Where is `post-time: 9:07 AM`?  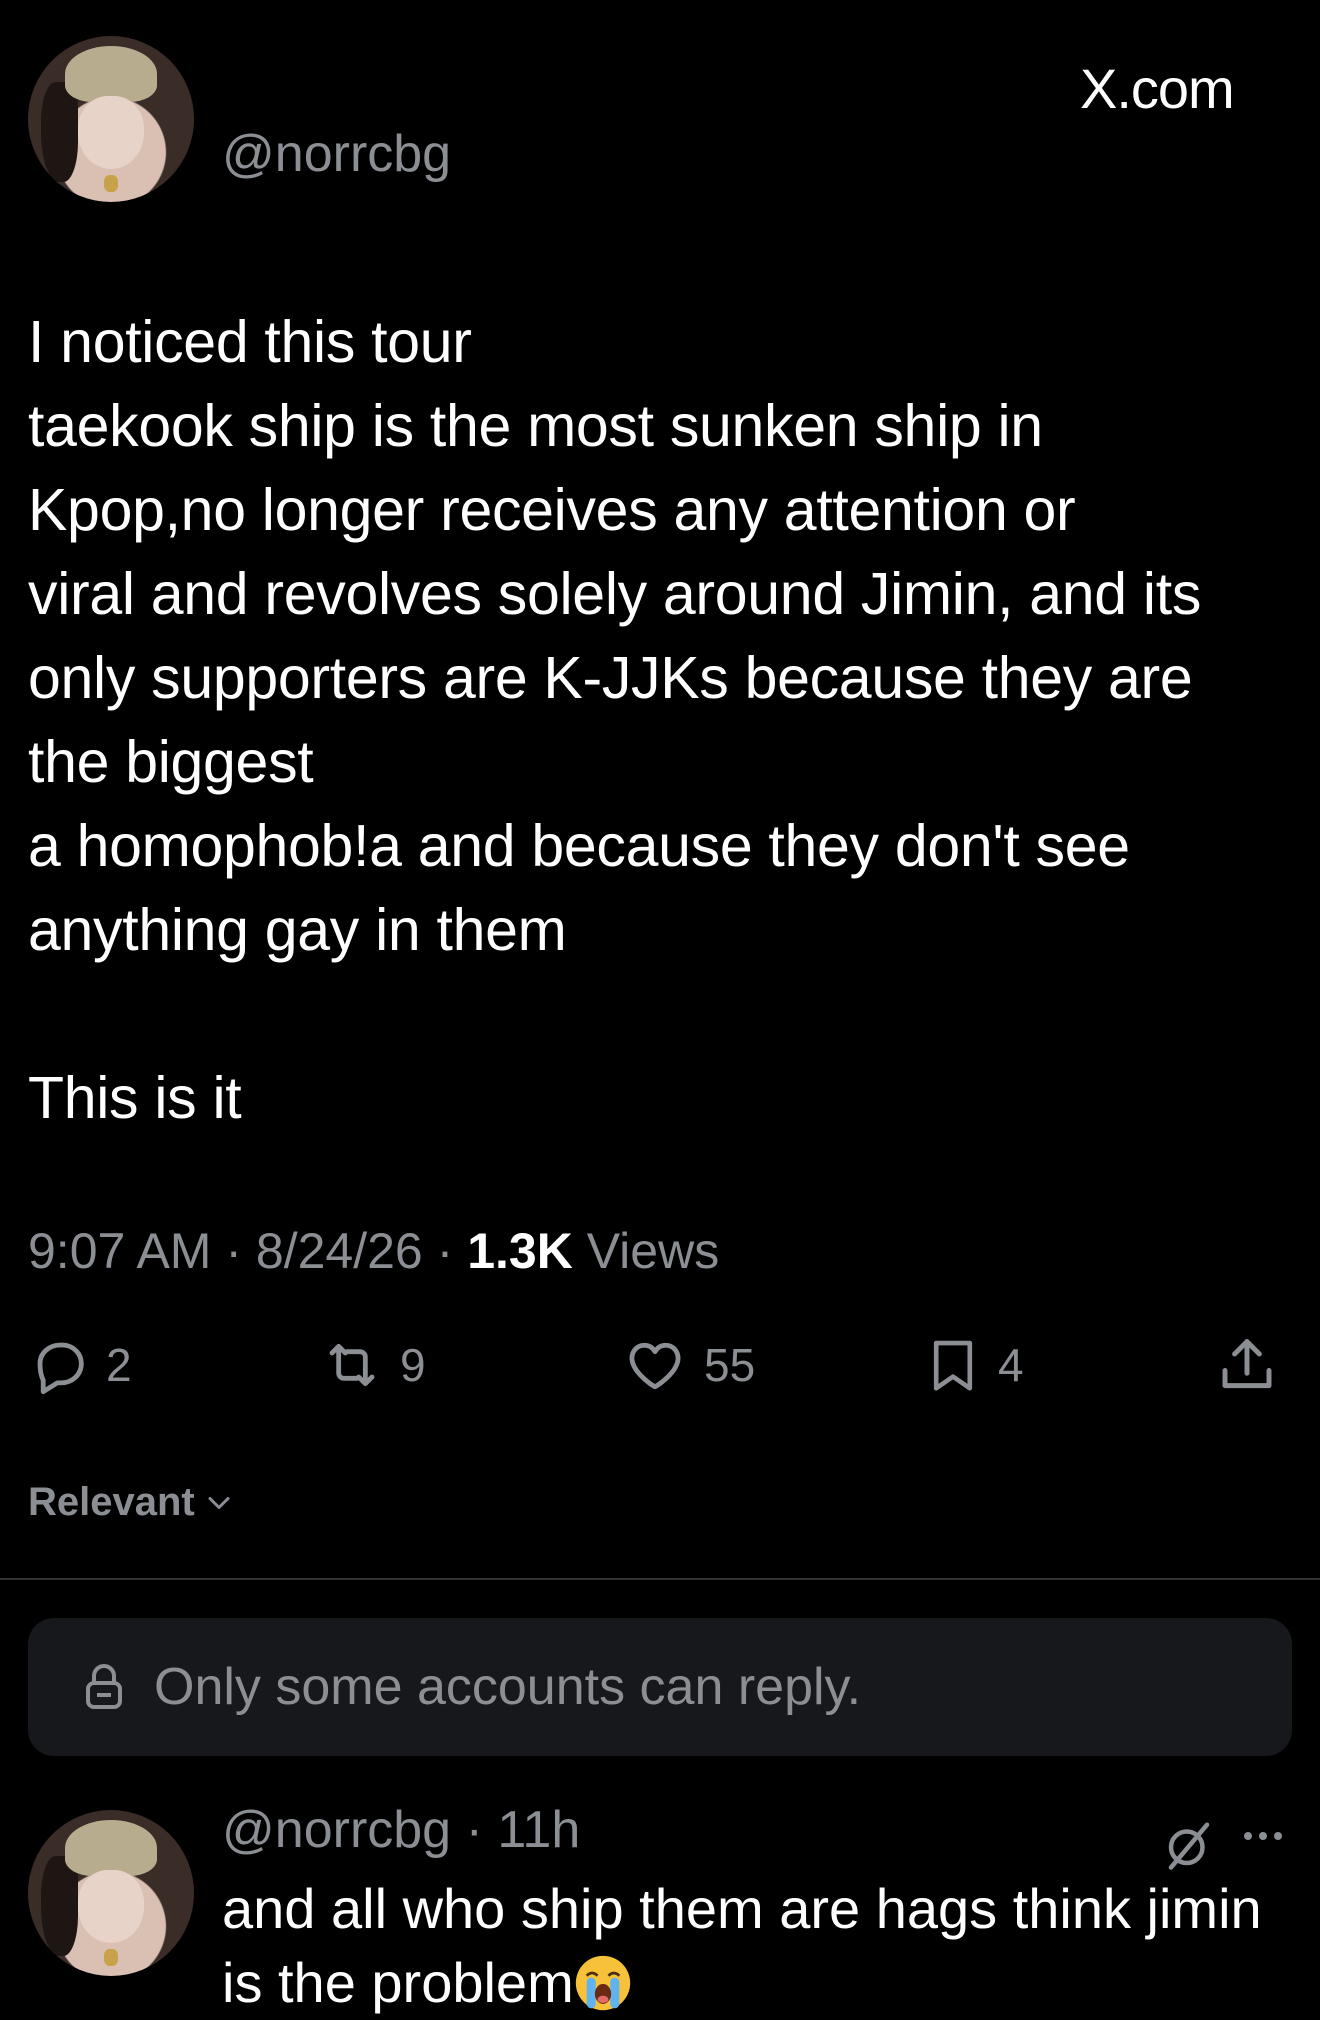 post-time: 9:07 AM is located at coordinates (119, 1251).